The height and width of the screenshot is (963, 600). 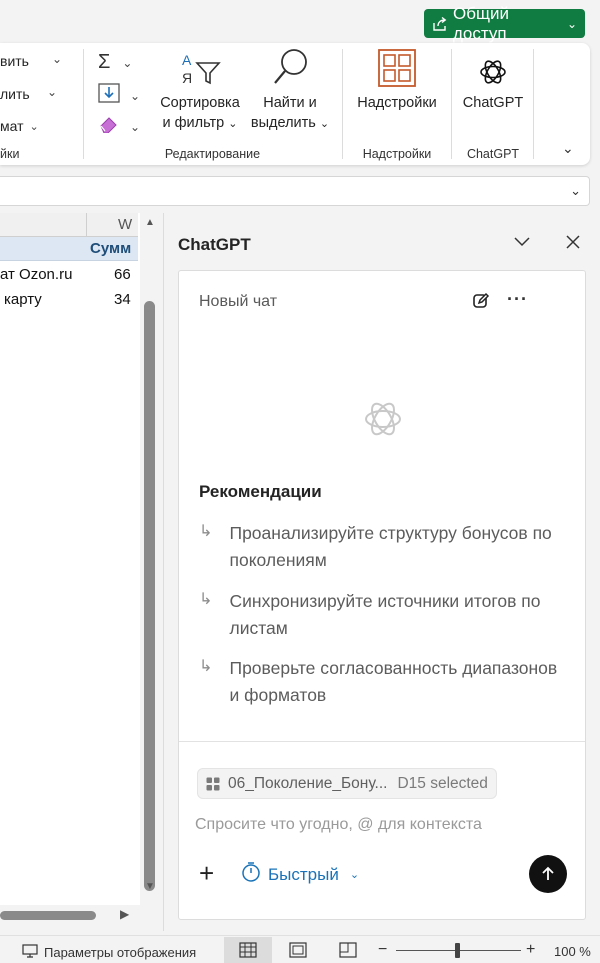 I want to click on table-cell: 34, so click(x=122, y=299).